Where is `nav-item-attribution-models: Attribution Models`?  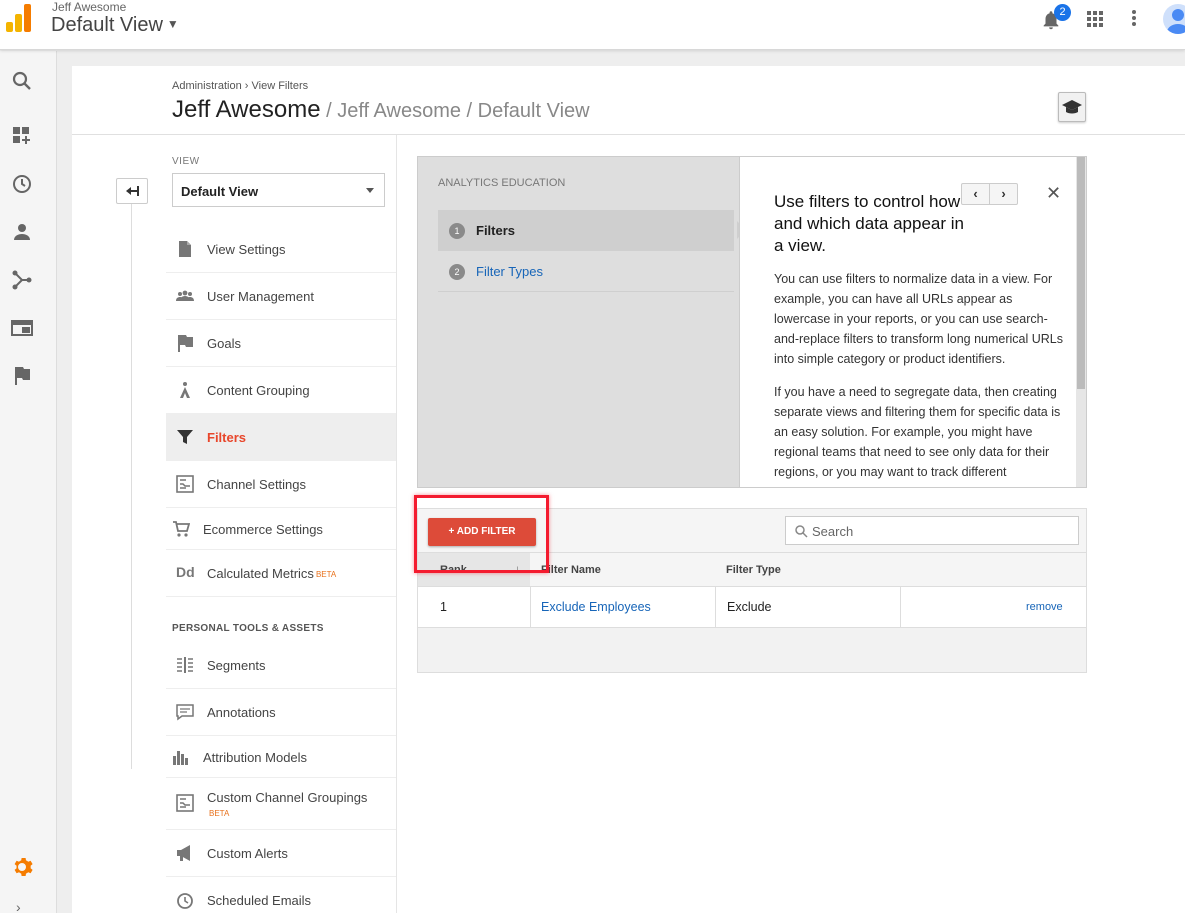 nav-item-attribution-models: Attribution Models is located at coordinates (281, 757).